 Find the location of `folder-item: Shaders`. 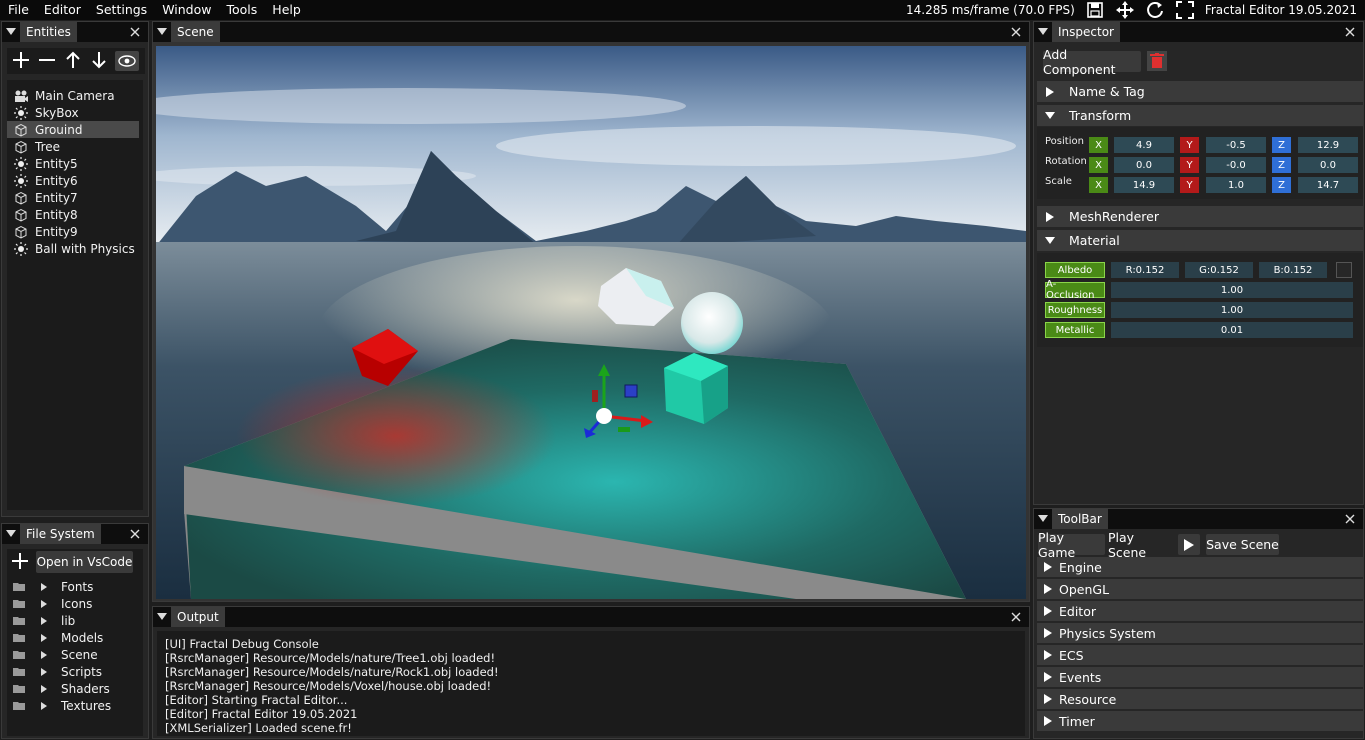

folder-item: Shaders is located at coordinates (75, 688).